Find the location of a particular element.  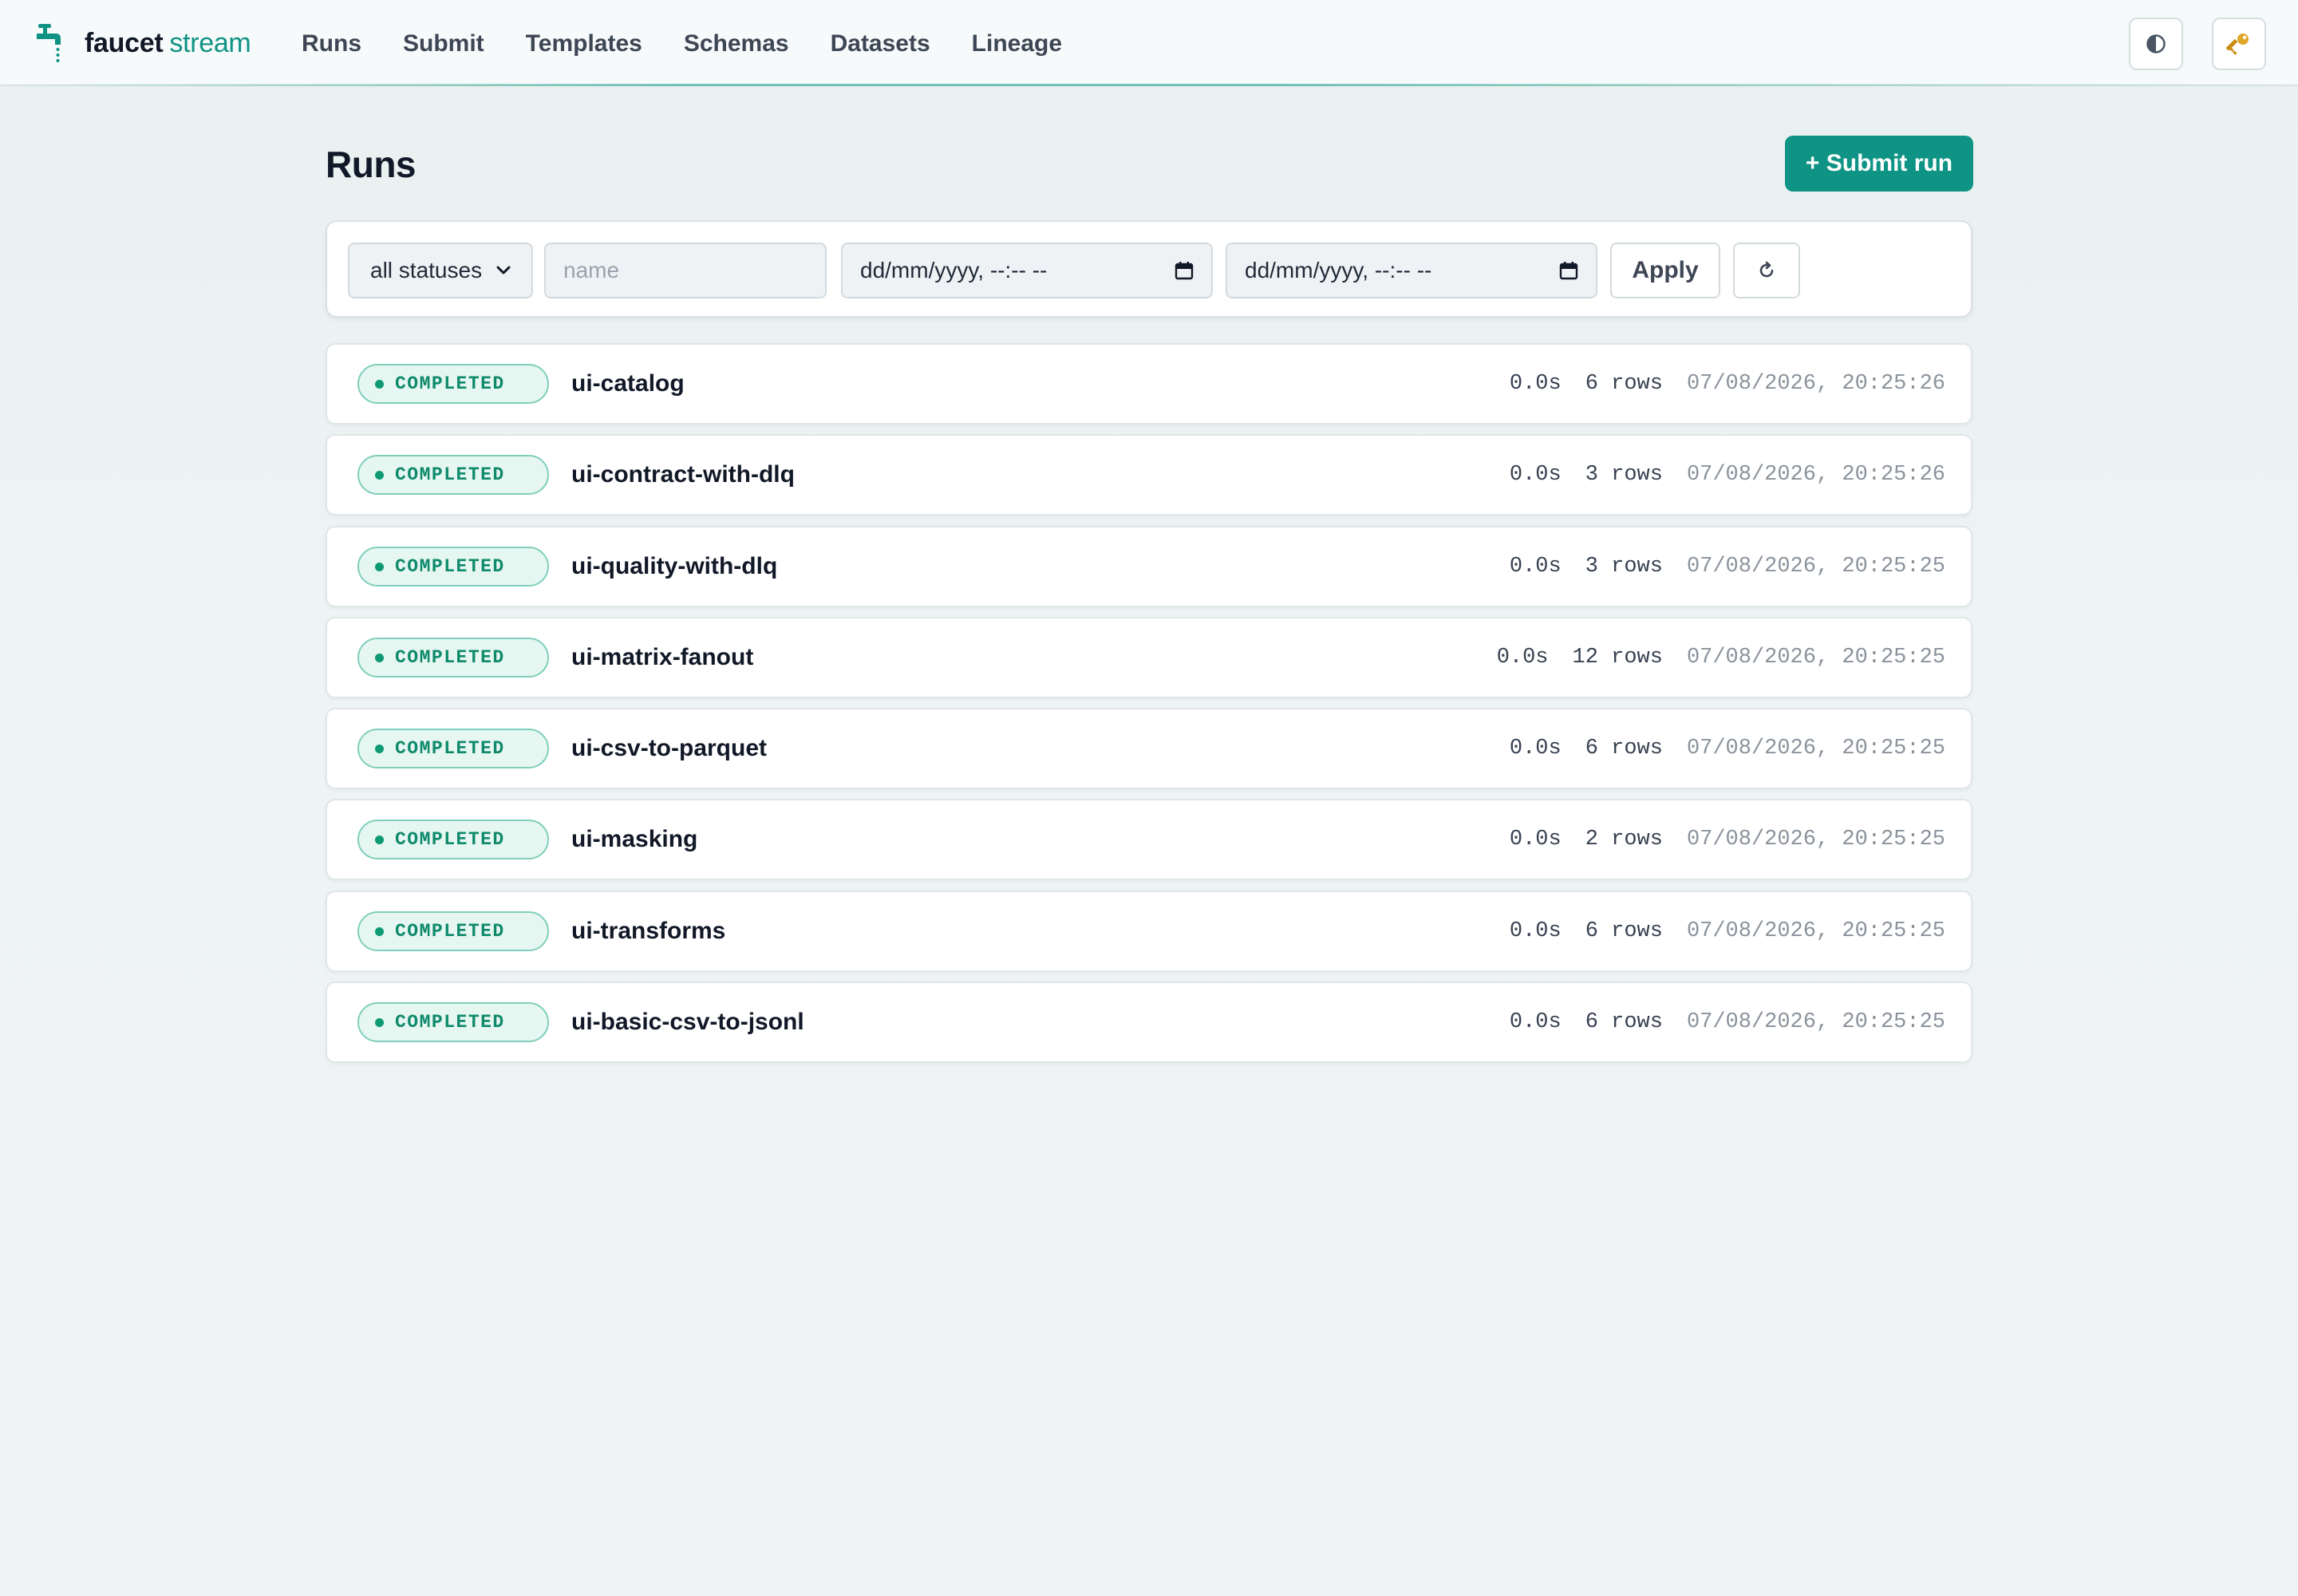

faucet-icon is located at coordinates (49, 43).